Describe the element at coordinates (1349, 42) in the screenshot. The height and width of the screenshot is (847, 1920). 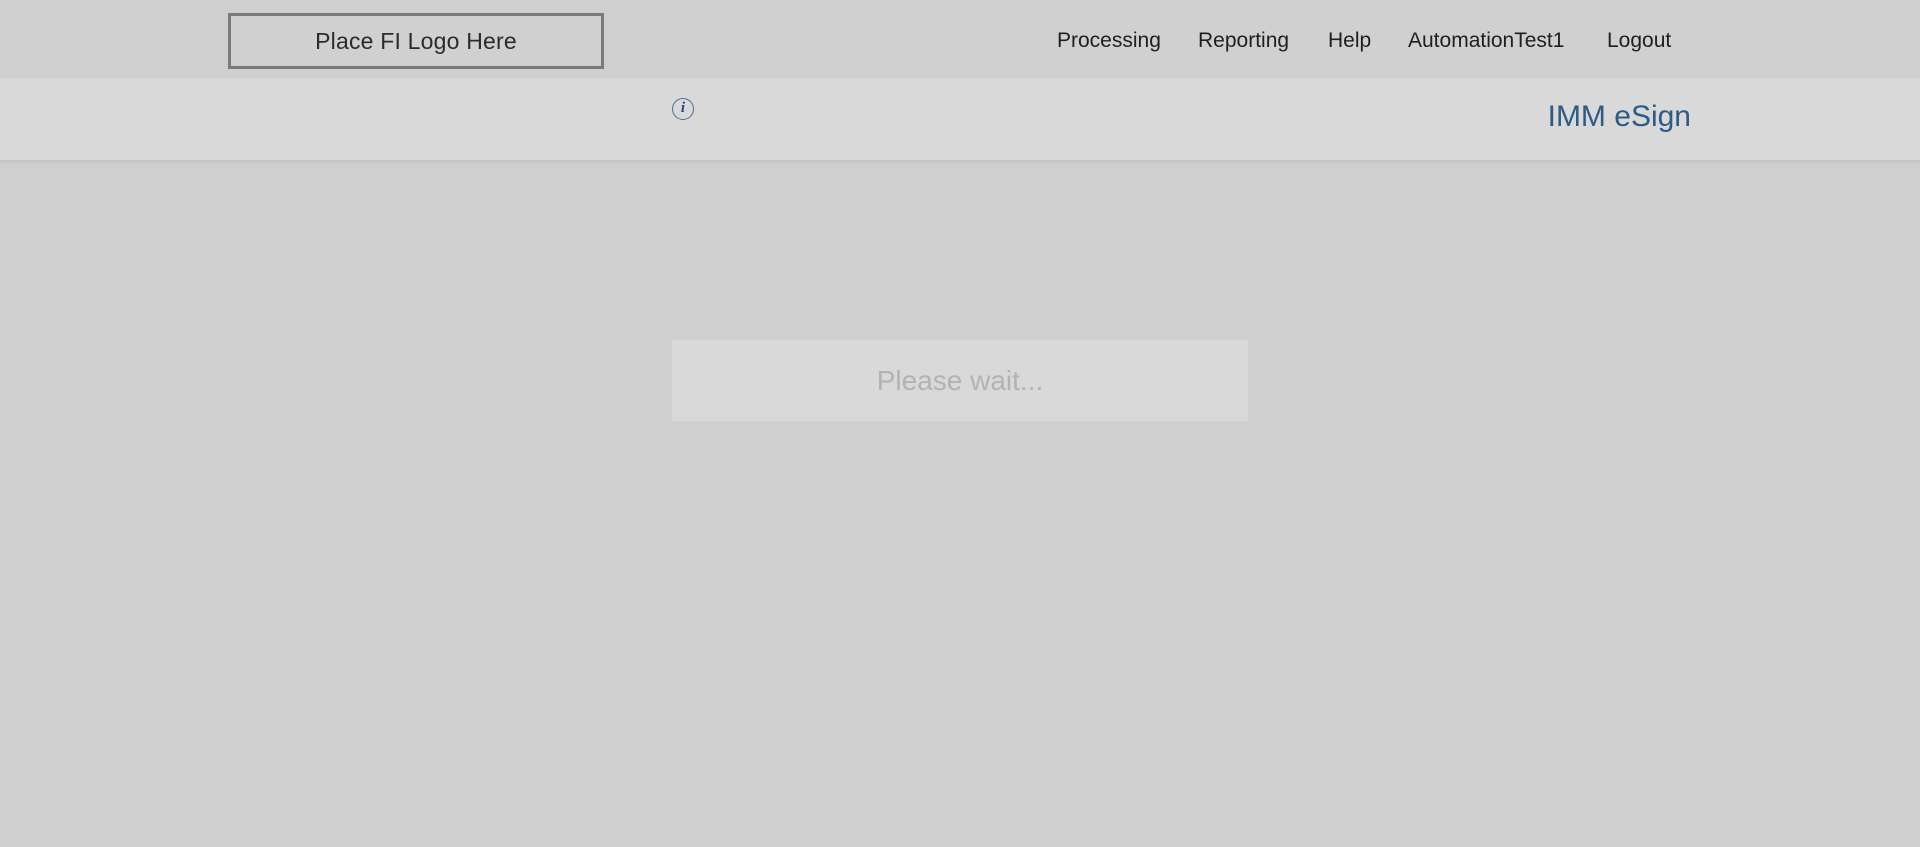
I see `nav-help: Help` at that location.